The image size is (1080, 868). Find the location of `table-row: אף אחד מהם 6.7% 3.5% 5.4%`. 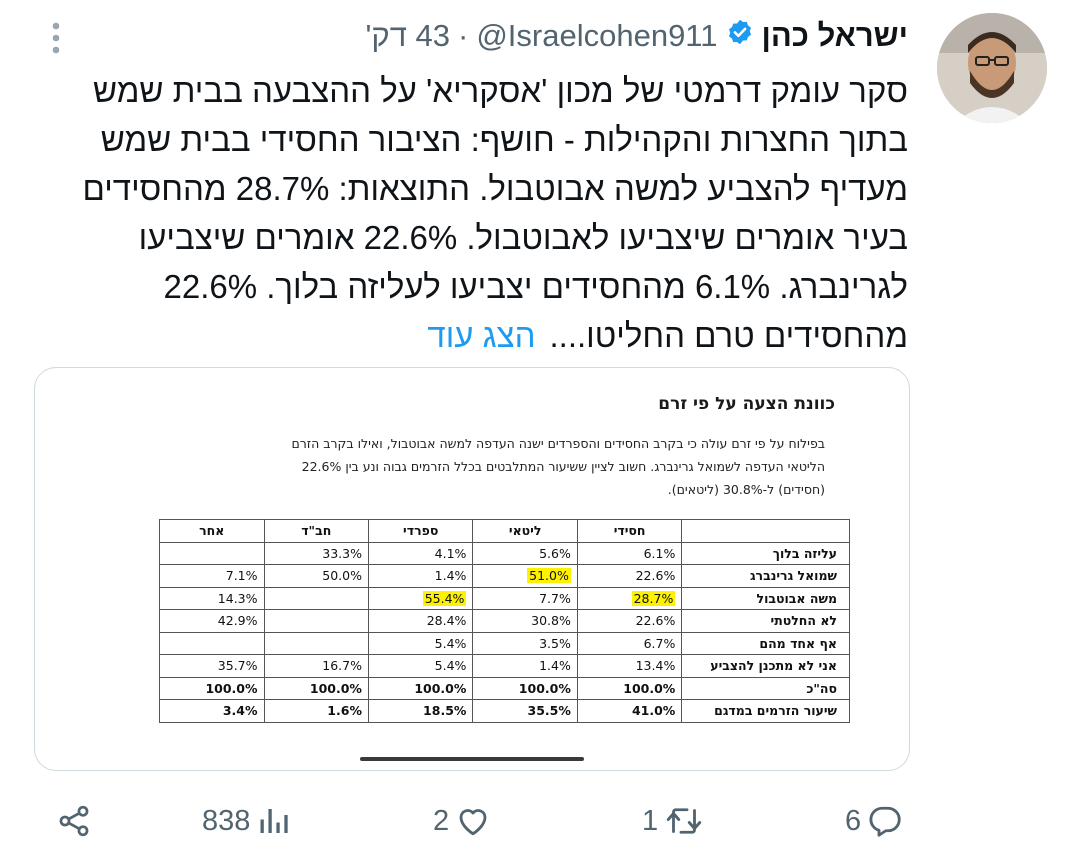

table-row: אף אחד מהם 6.7% 3.5% 5.4% is located at coordinates (504, 643).